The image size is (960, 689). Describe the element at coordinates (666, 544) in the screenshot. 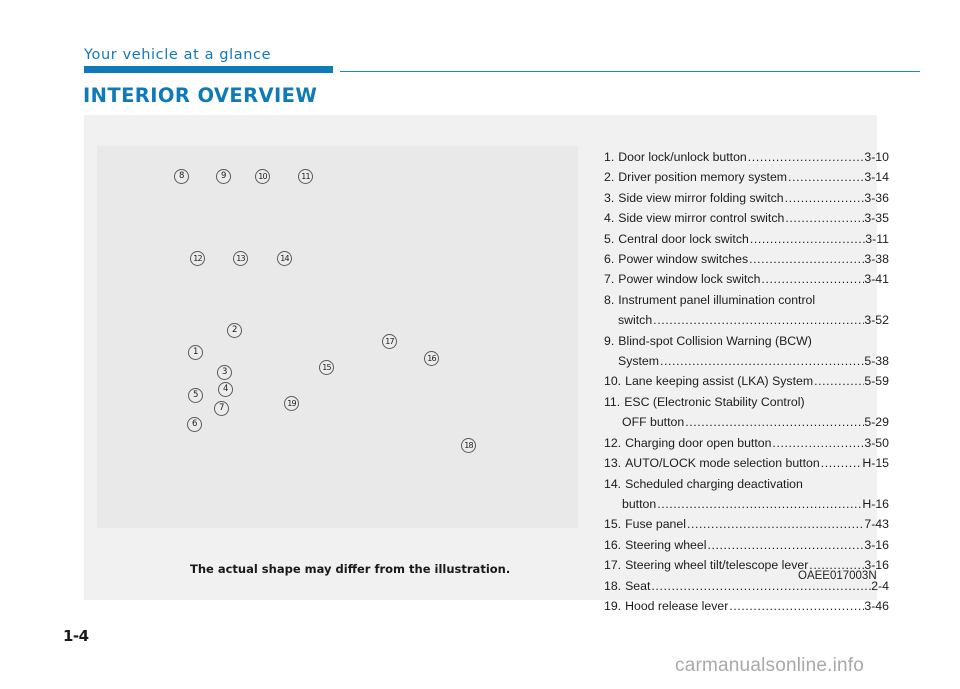

I see `legend-item-label: Steering wheel` at that location.